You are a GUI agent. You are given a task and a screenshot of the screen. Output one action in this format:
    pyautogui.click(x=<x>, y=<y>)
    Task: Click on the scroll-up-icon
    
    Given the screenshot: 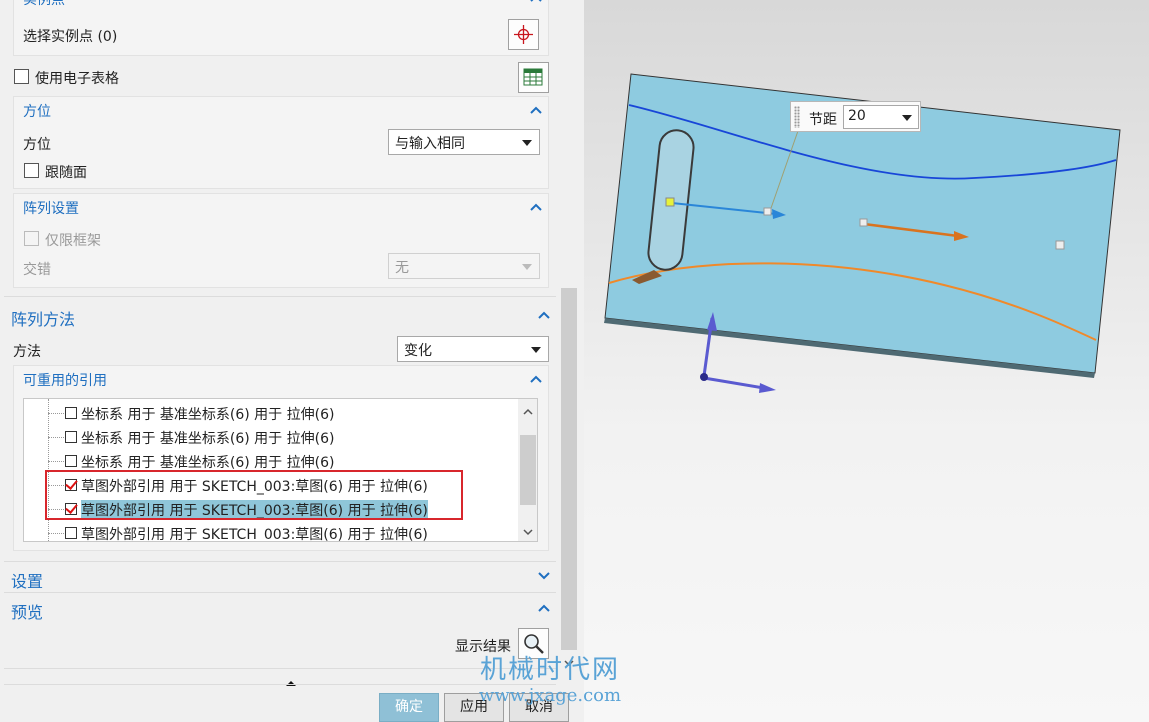 What is the action you would take?
    pyautogui.click(x=528, y=410)
    